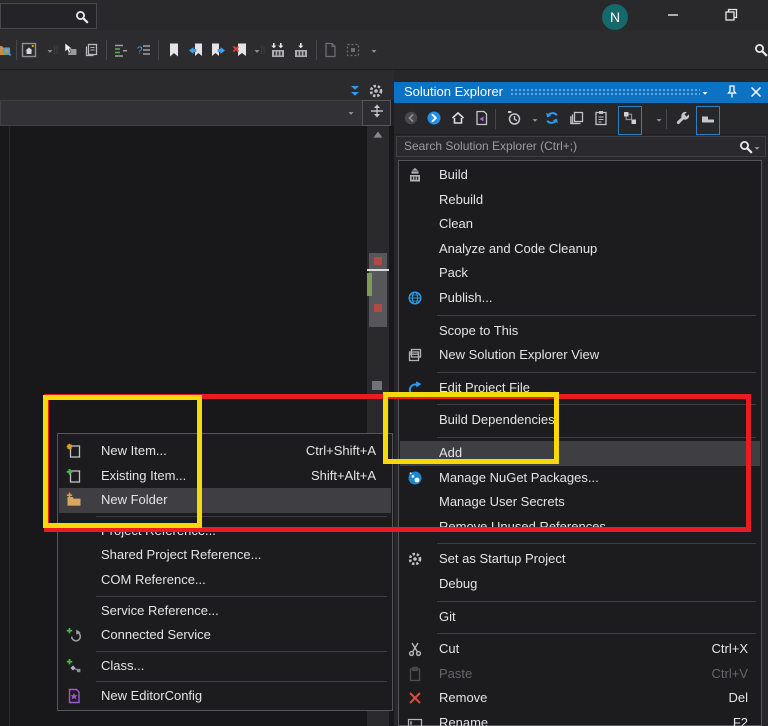 The height and width of the screenshot is (726, 768). I want to click on connected-service-icon, so click(74, 635).